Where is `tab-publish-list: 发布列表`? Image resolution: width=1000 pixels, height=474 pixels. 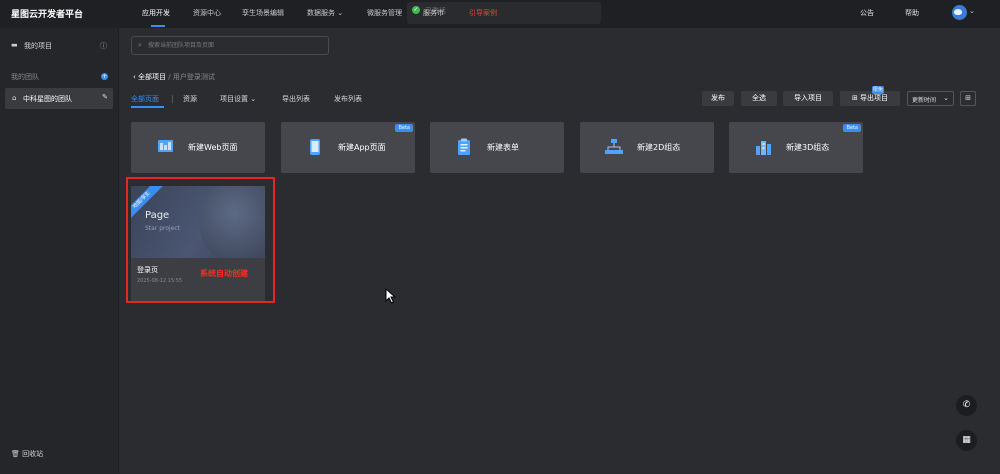
tab-publish-list: 发布列表 is located at coordinates (348, 99).